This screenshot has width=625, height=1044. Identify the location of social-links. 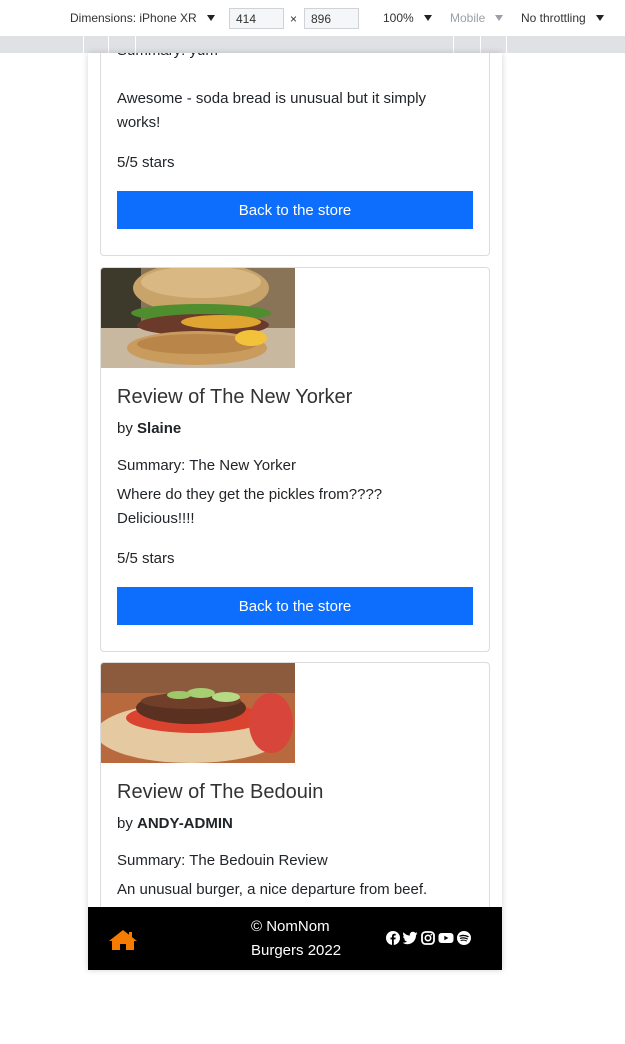
(428, 940).